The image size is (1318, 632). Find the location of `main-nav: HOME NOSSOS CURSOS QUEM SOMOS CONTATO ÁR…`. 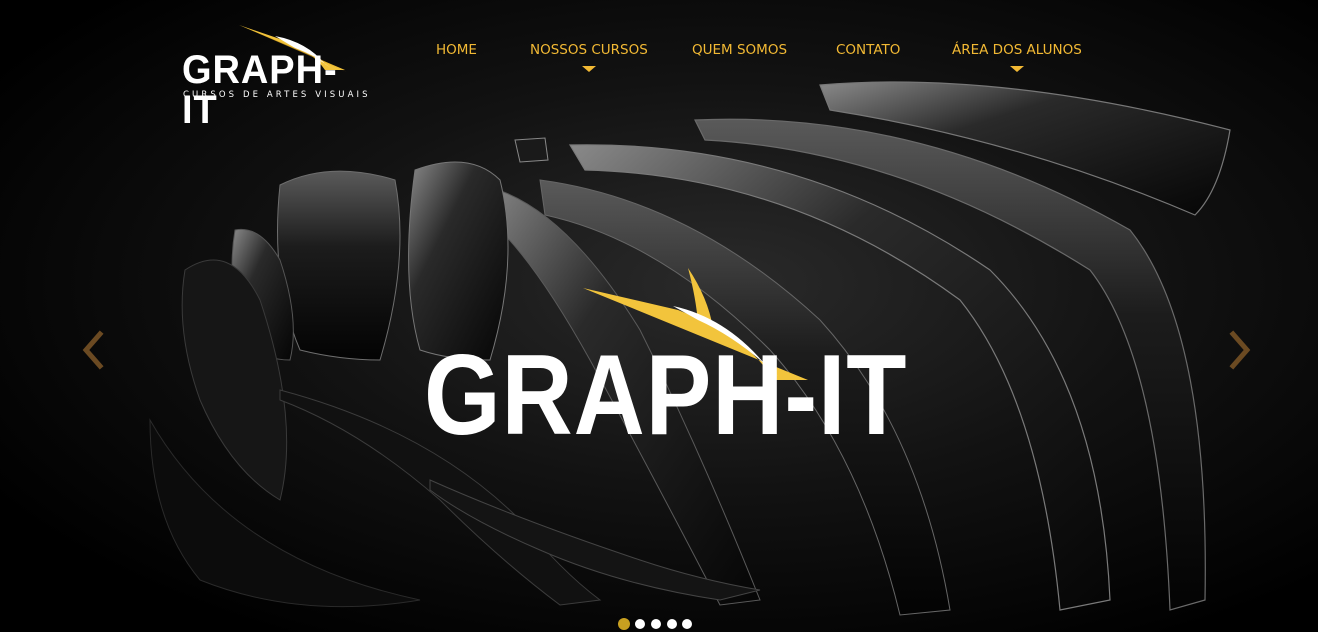

main-nav: HOME NOSSOS CURSOS QUEM SOMOS CONTATO ÁR… is located at coordinates (659, 45).